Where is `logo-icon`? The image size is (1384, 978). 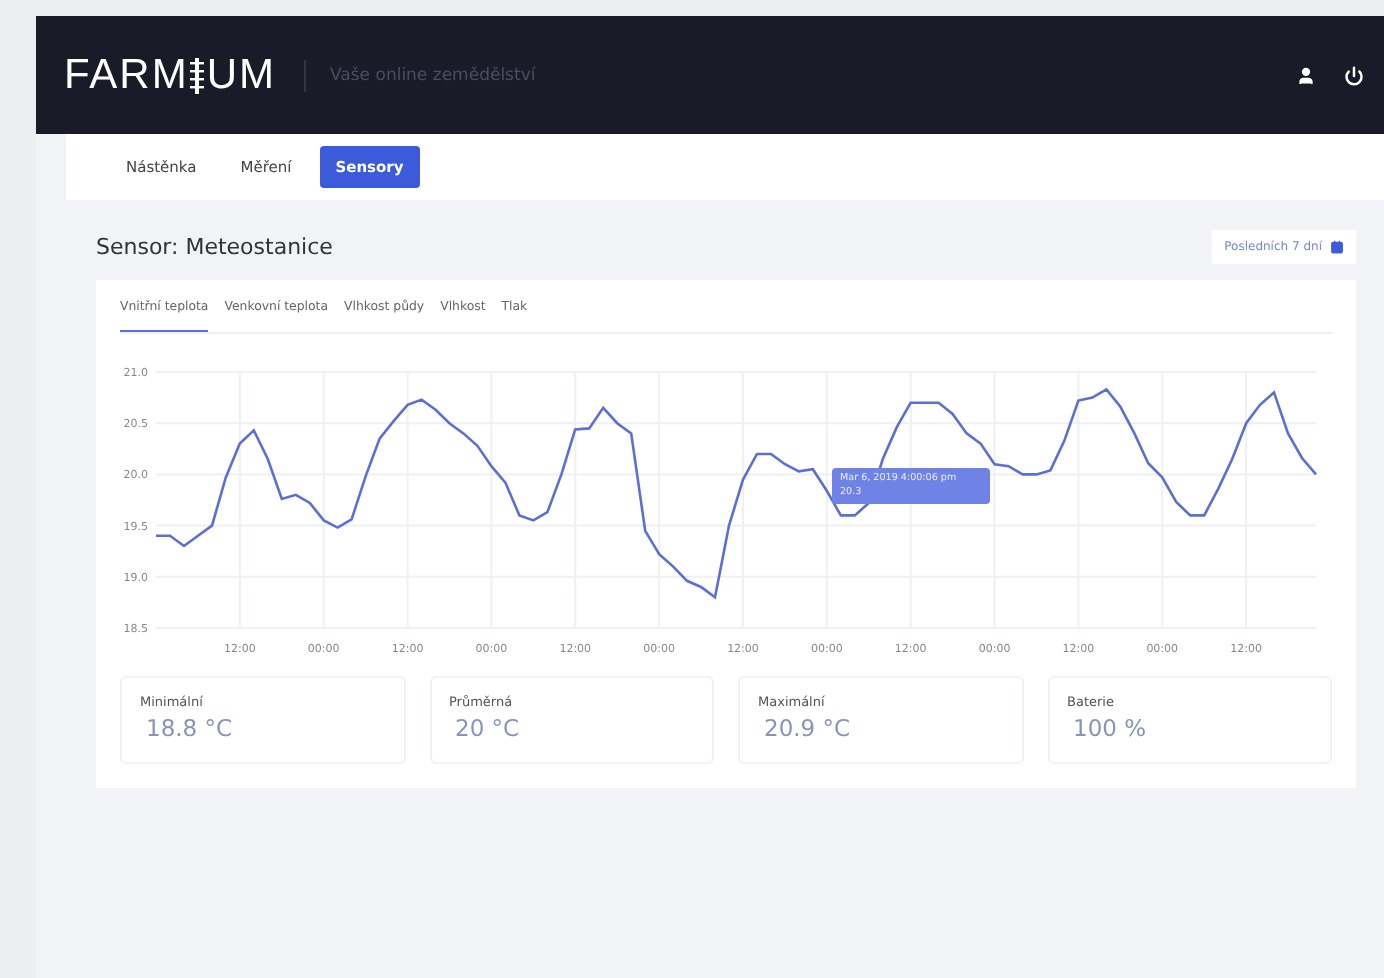
logo-icon is located at coordinates (197, 75).